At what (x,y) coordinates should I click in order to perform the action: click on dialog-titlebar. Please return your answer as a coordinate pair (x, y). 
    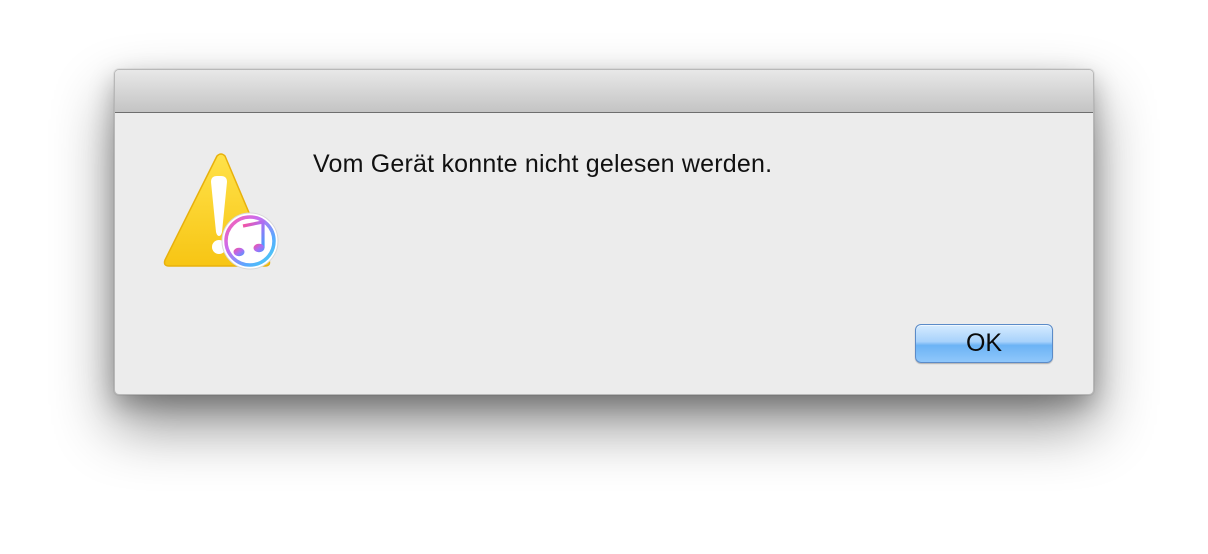
    Looking at the image, I should click on (604, 91).